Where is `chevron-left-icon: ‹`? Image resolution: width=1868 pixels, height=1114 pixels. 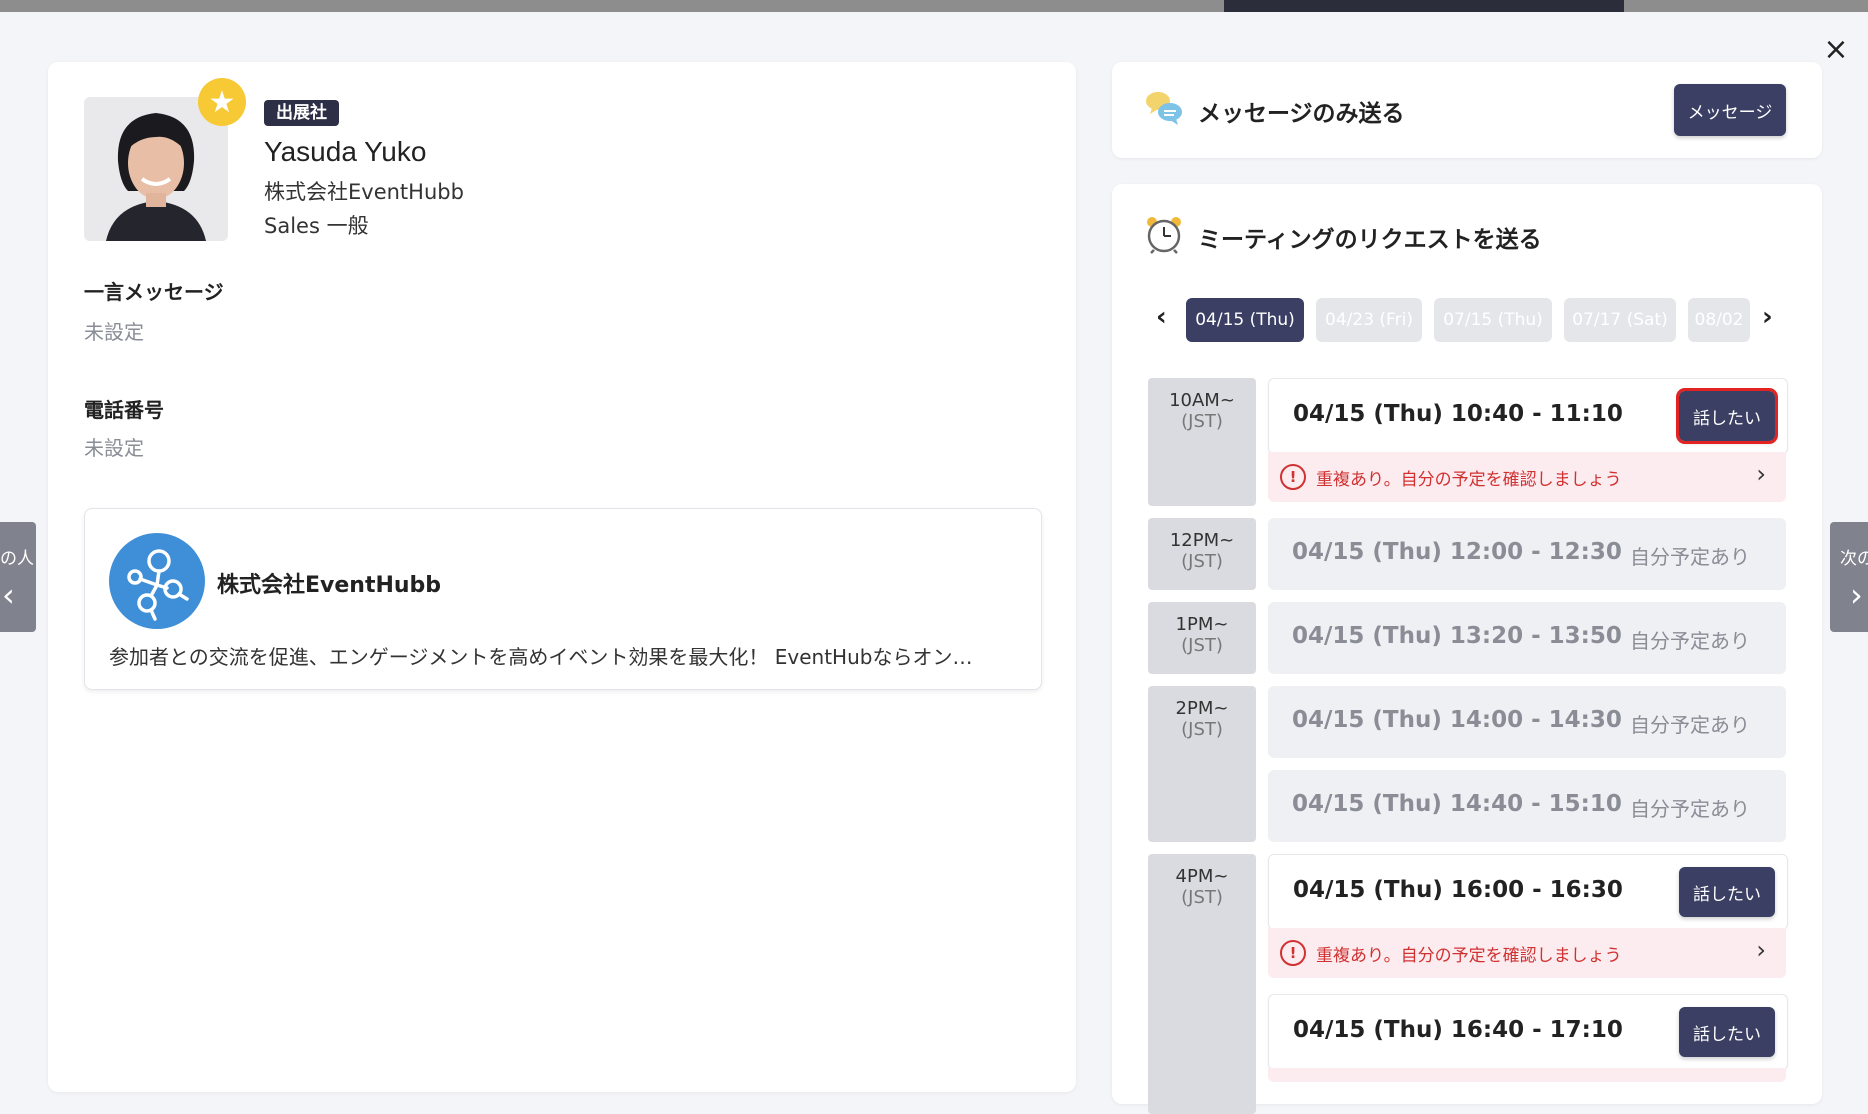 chevron-left-icon: ‹ is located at coordinates (8, 595).